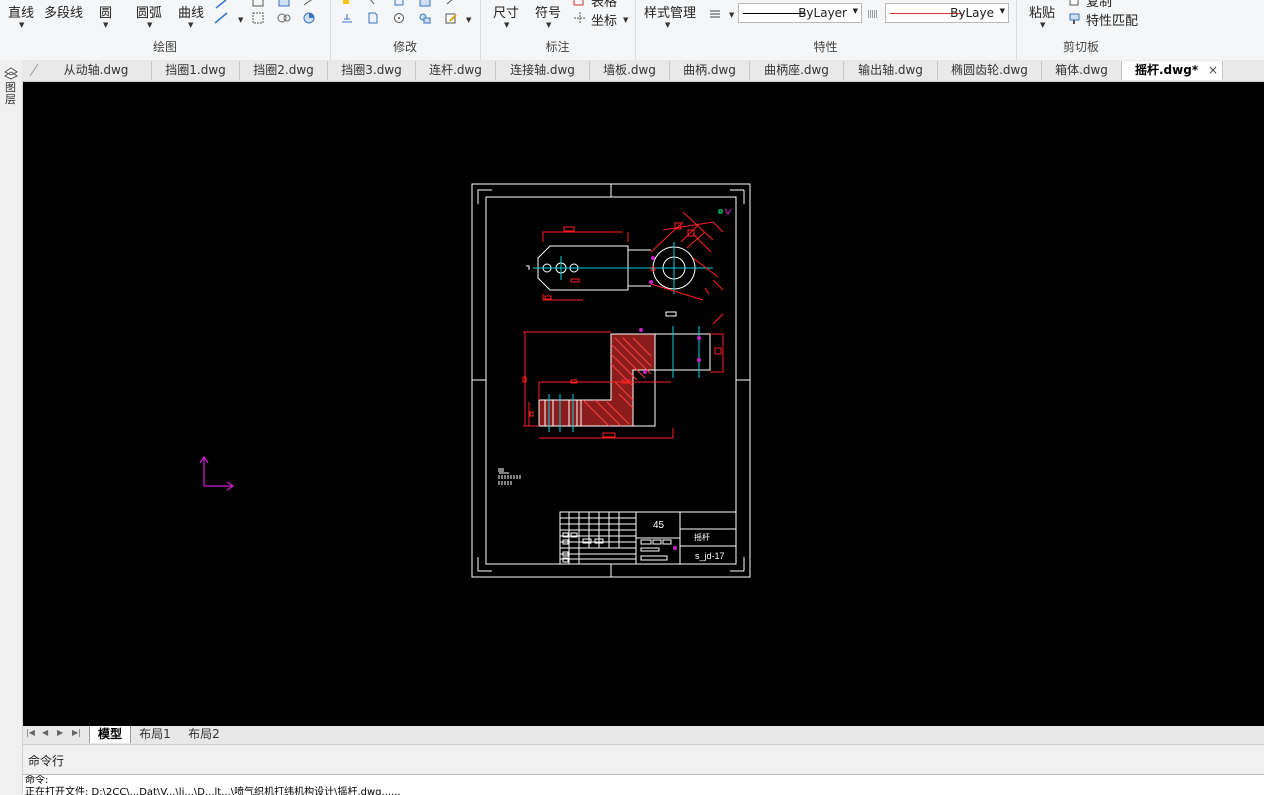 This screenshot has width=1264, height=795. What do you see at coordinates (506, 25) in the screenshot?
I see `dimension-dropdown-icon: ▼` at bounding box center [506, 25].